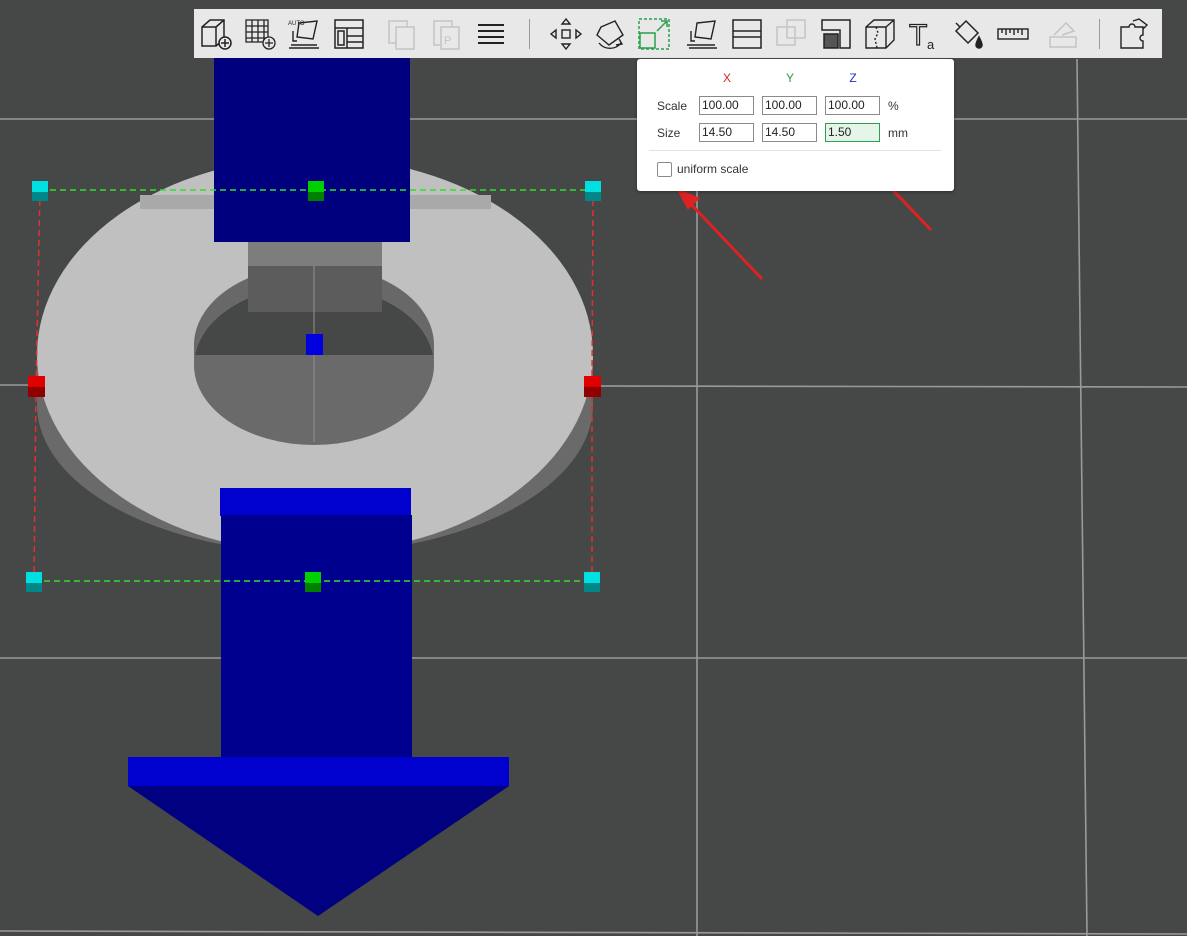 The height and width of the screenshot is (936, 1187). What do you see at coordinates (853, 78) in the screenshot?
I see `axis-header-z: Z` at bounding box center [853, 78].